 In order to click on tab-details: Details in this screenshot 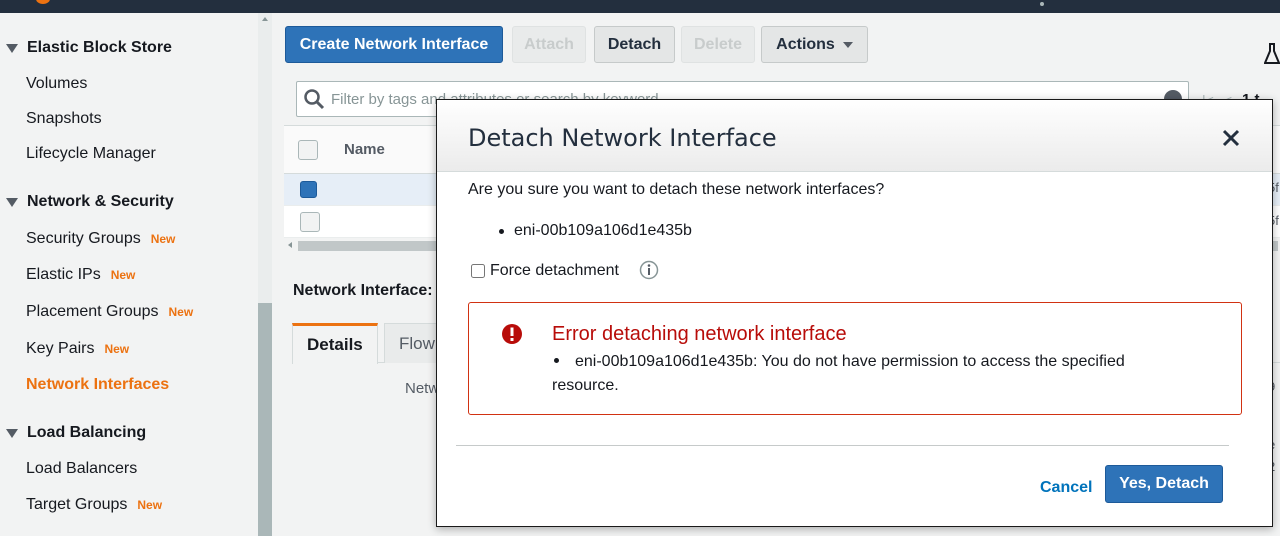, I will do `click(335, 343)`.